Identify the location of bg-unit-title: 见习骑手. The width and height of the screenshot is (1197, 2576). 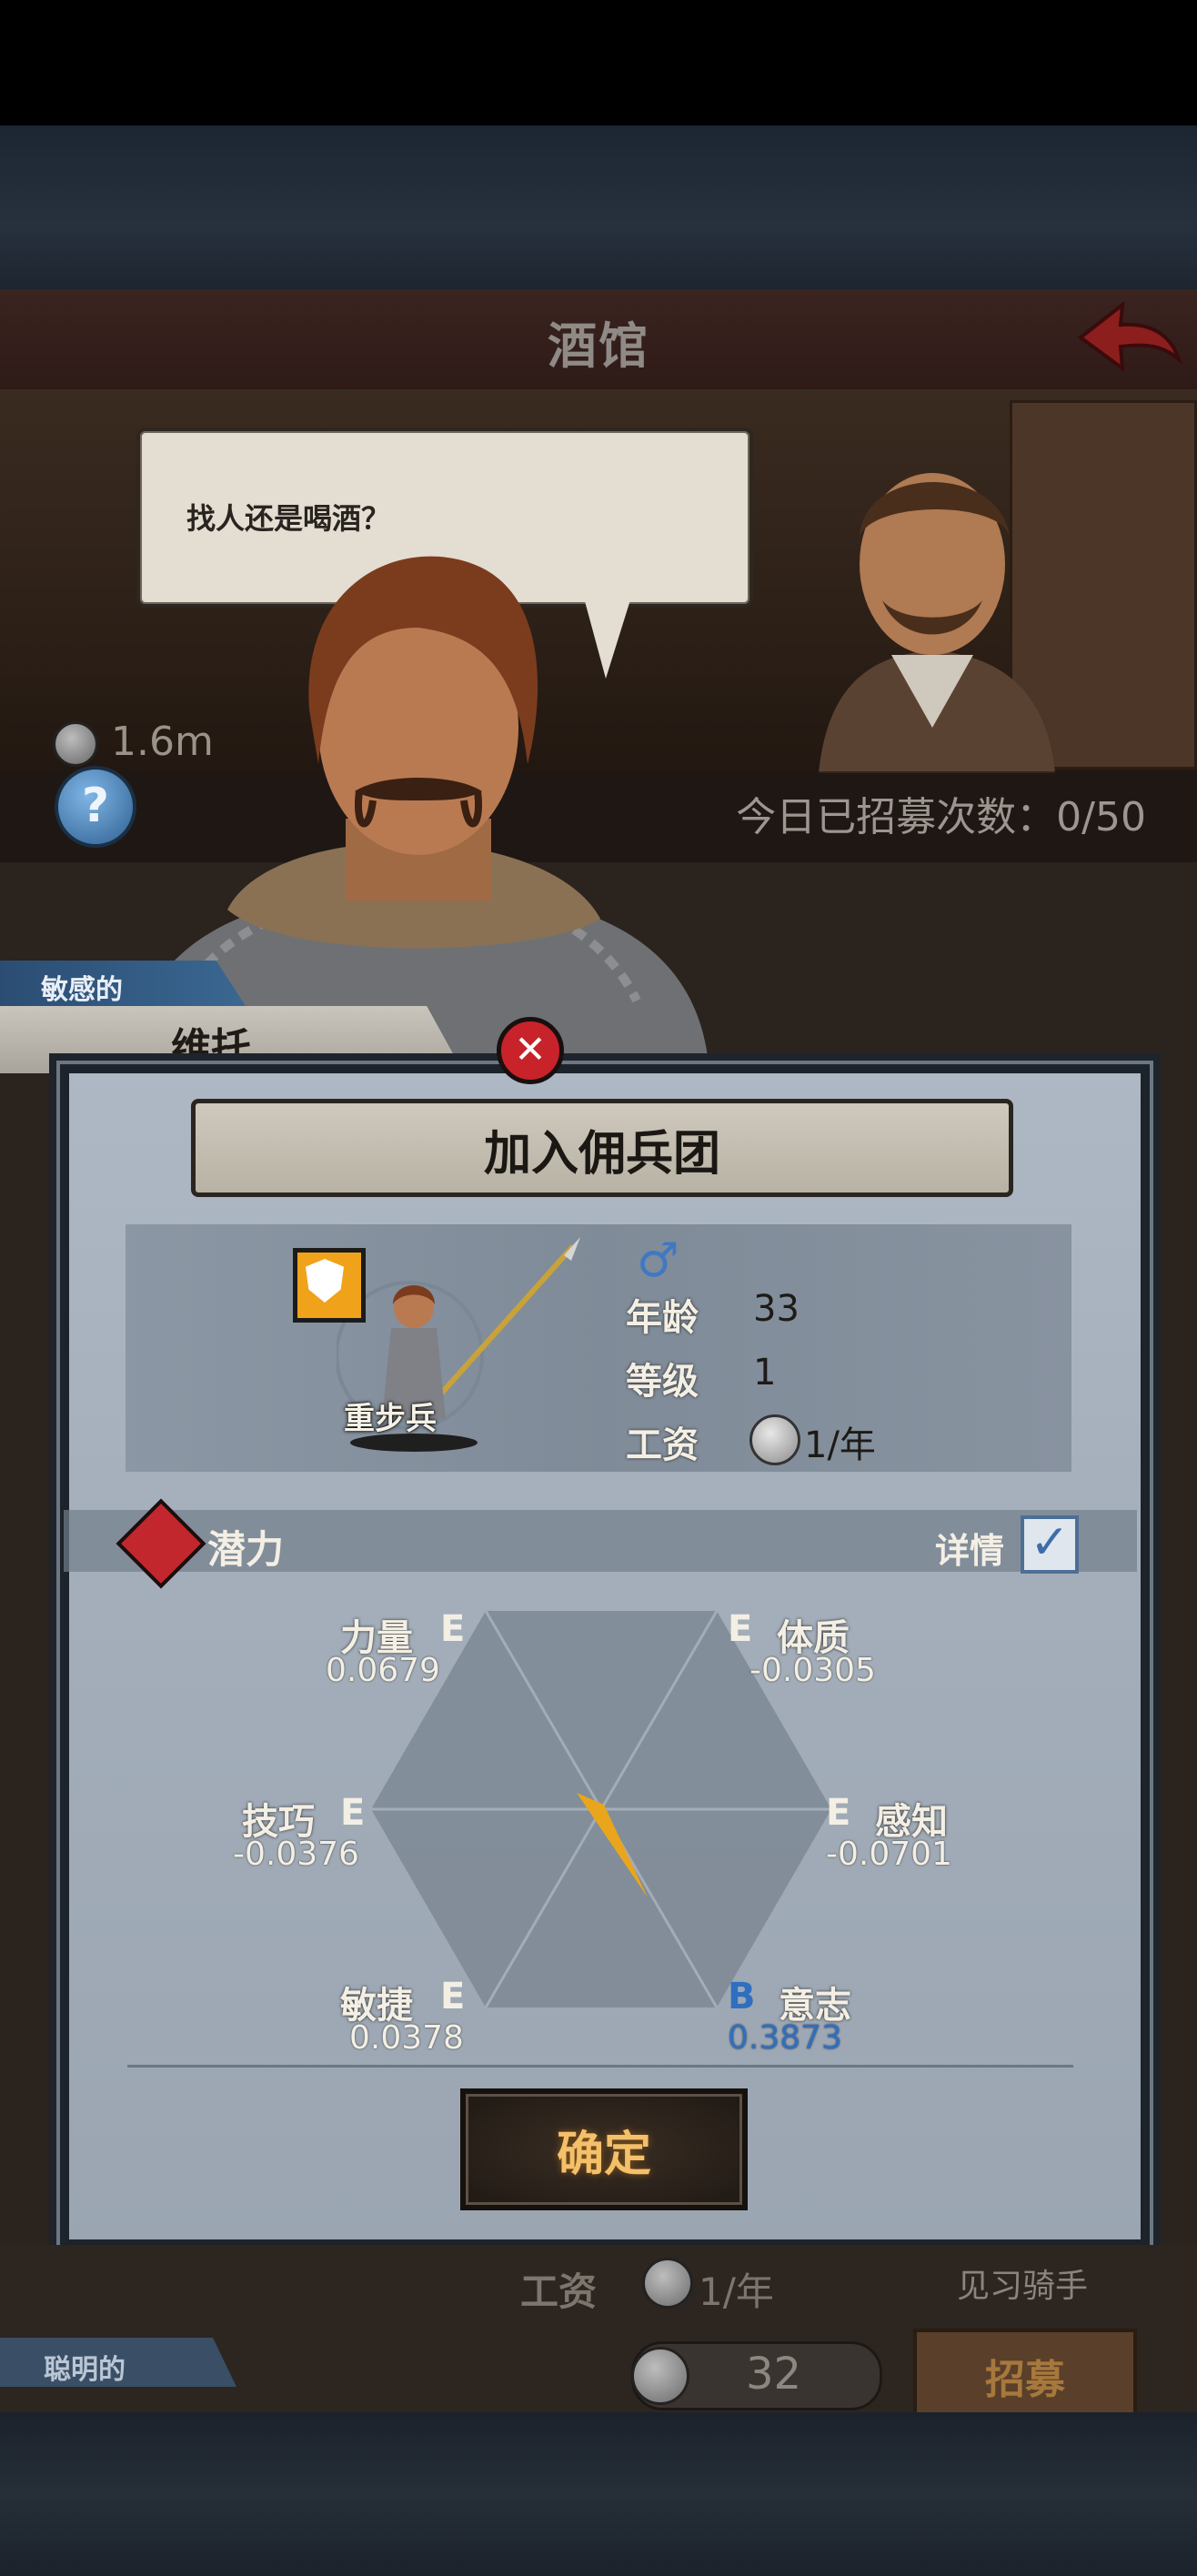
(1023, 2286).